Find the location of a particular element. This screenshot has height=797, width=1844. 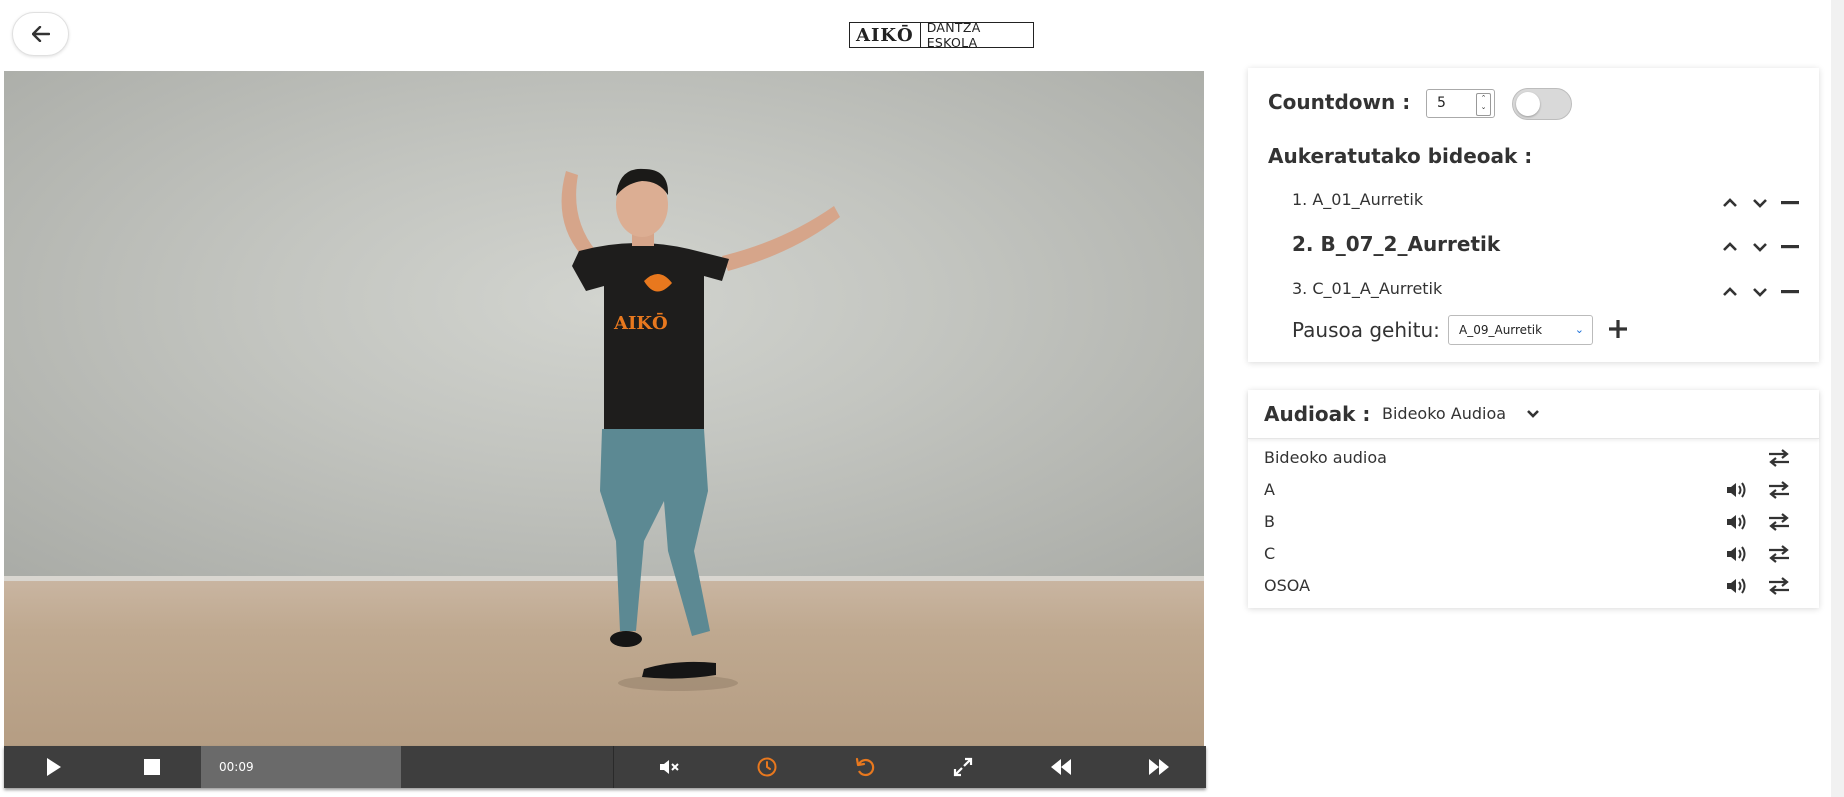

countdown-spinner: ⌃ ⌄ is located at coordinates (1483, 104).